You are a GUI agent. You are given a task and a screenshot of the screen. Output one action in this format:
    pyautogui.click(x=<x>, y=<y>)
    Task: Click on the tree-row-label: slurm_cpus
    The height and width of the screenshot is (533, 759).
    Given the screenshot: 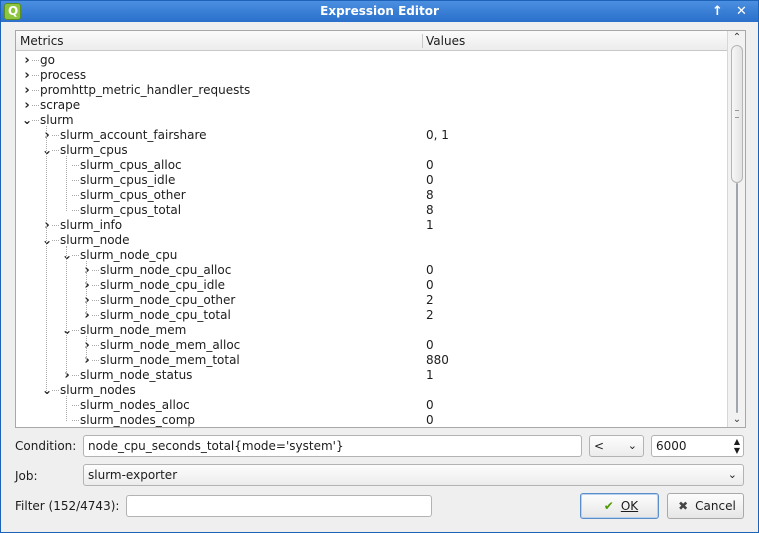 What is the action you would take?
    pyautogui.click(x=94, y=150)
    